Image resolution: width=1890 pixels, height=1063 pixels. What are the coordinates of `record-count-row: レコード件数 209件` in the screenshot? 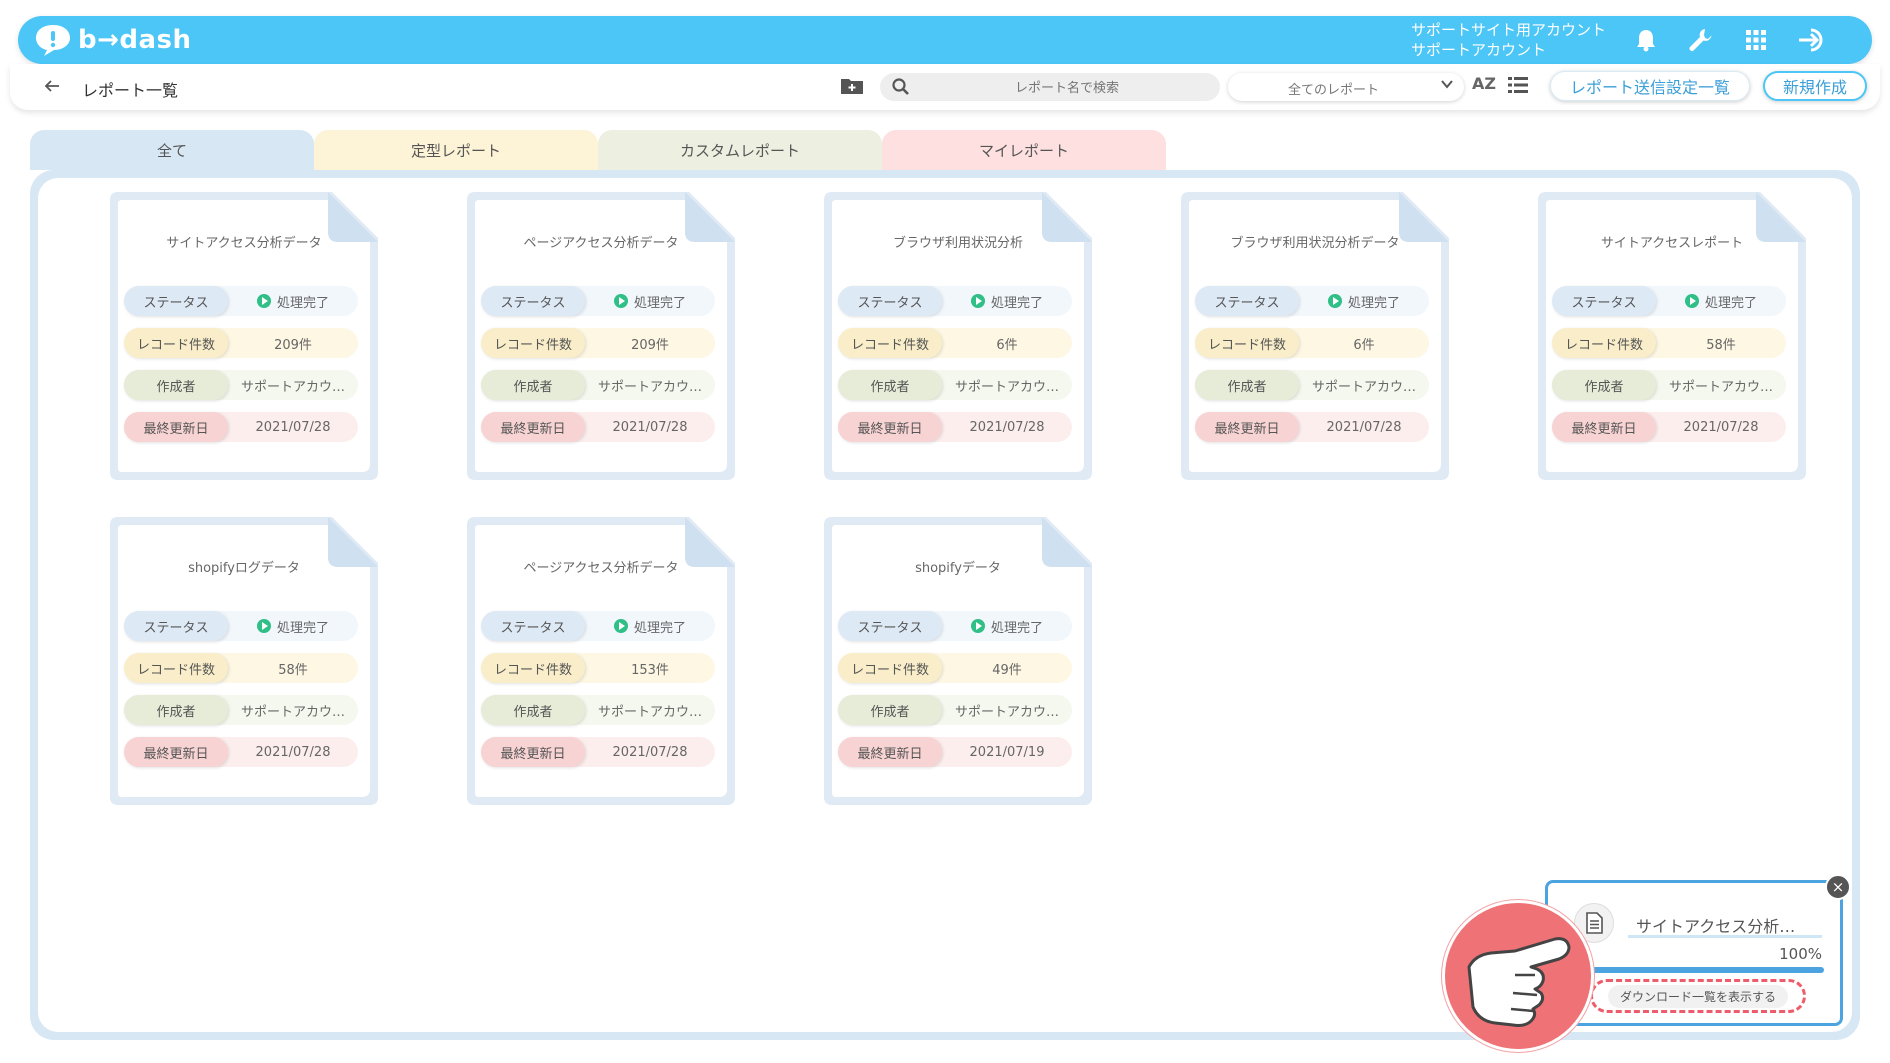 It's located at (241, 343).